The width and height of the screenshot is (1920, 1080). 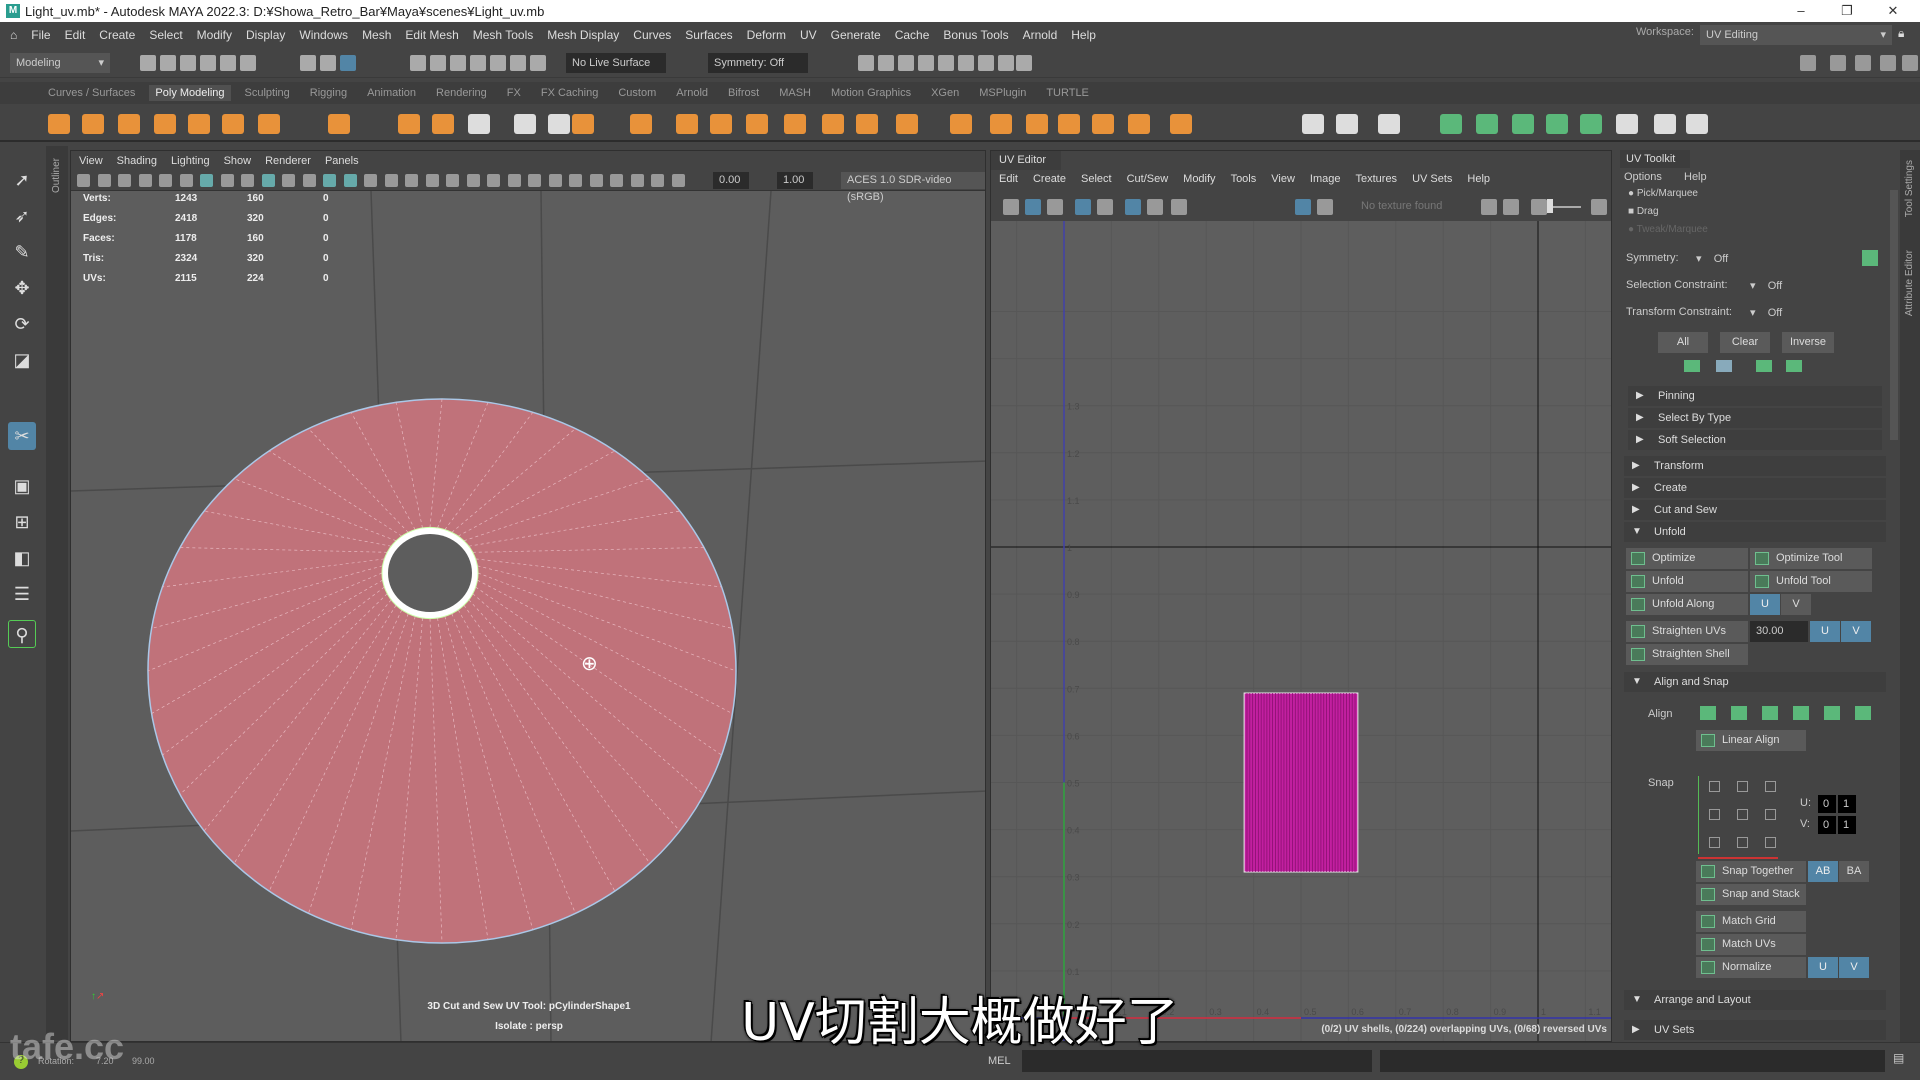 What do you see at coordinates (1909, 283) in the screenshot?
I see `attribute-editor-tab: Attribute Editor` at bounding box center [1909, 283].